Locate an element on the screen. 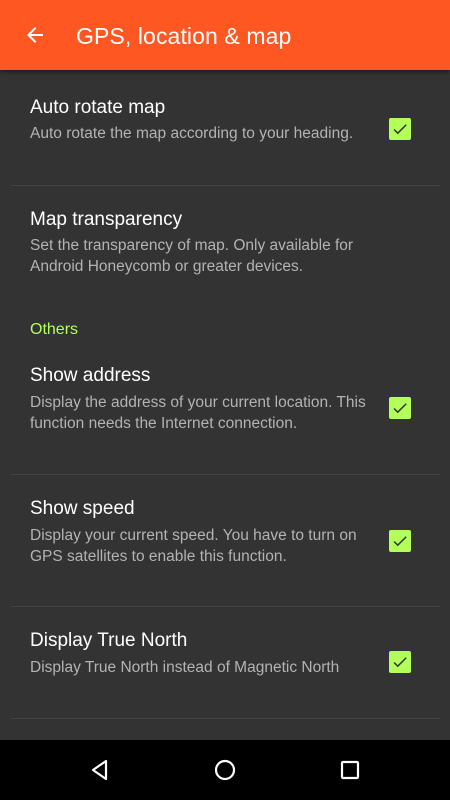 The image size is (450, 800). nav-home-button is located at coordinates (225, 770).